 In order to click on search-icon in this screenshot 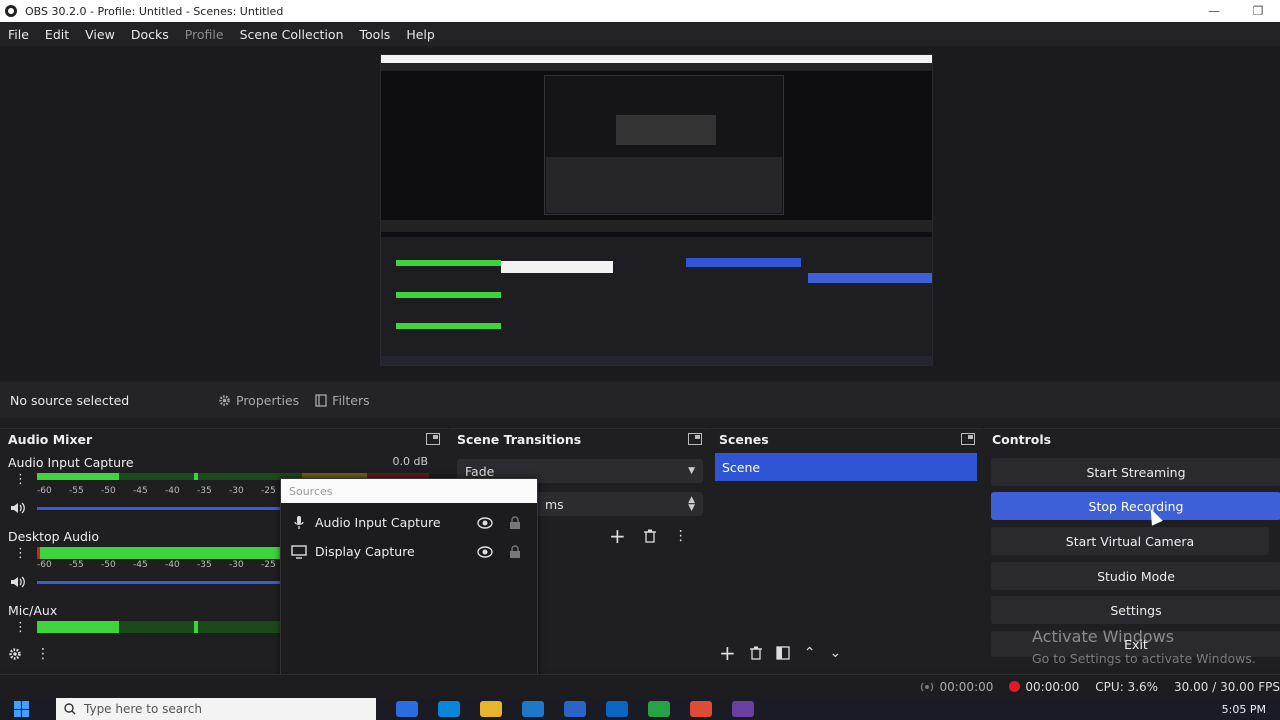, I will do `click(70, 709)`.